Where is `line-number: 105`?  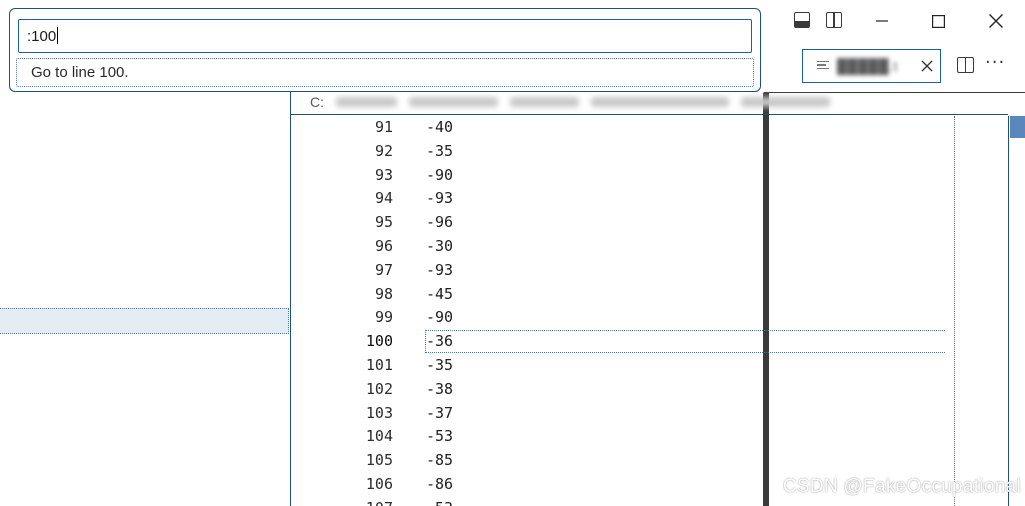
line-number: 105 is located at coordinates (379, 460).